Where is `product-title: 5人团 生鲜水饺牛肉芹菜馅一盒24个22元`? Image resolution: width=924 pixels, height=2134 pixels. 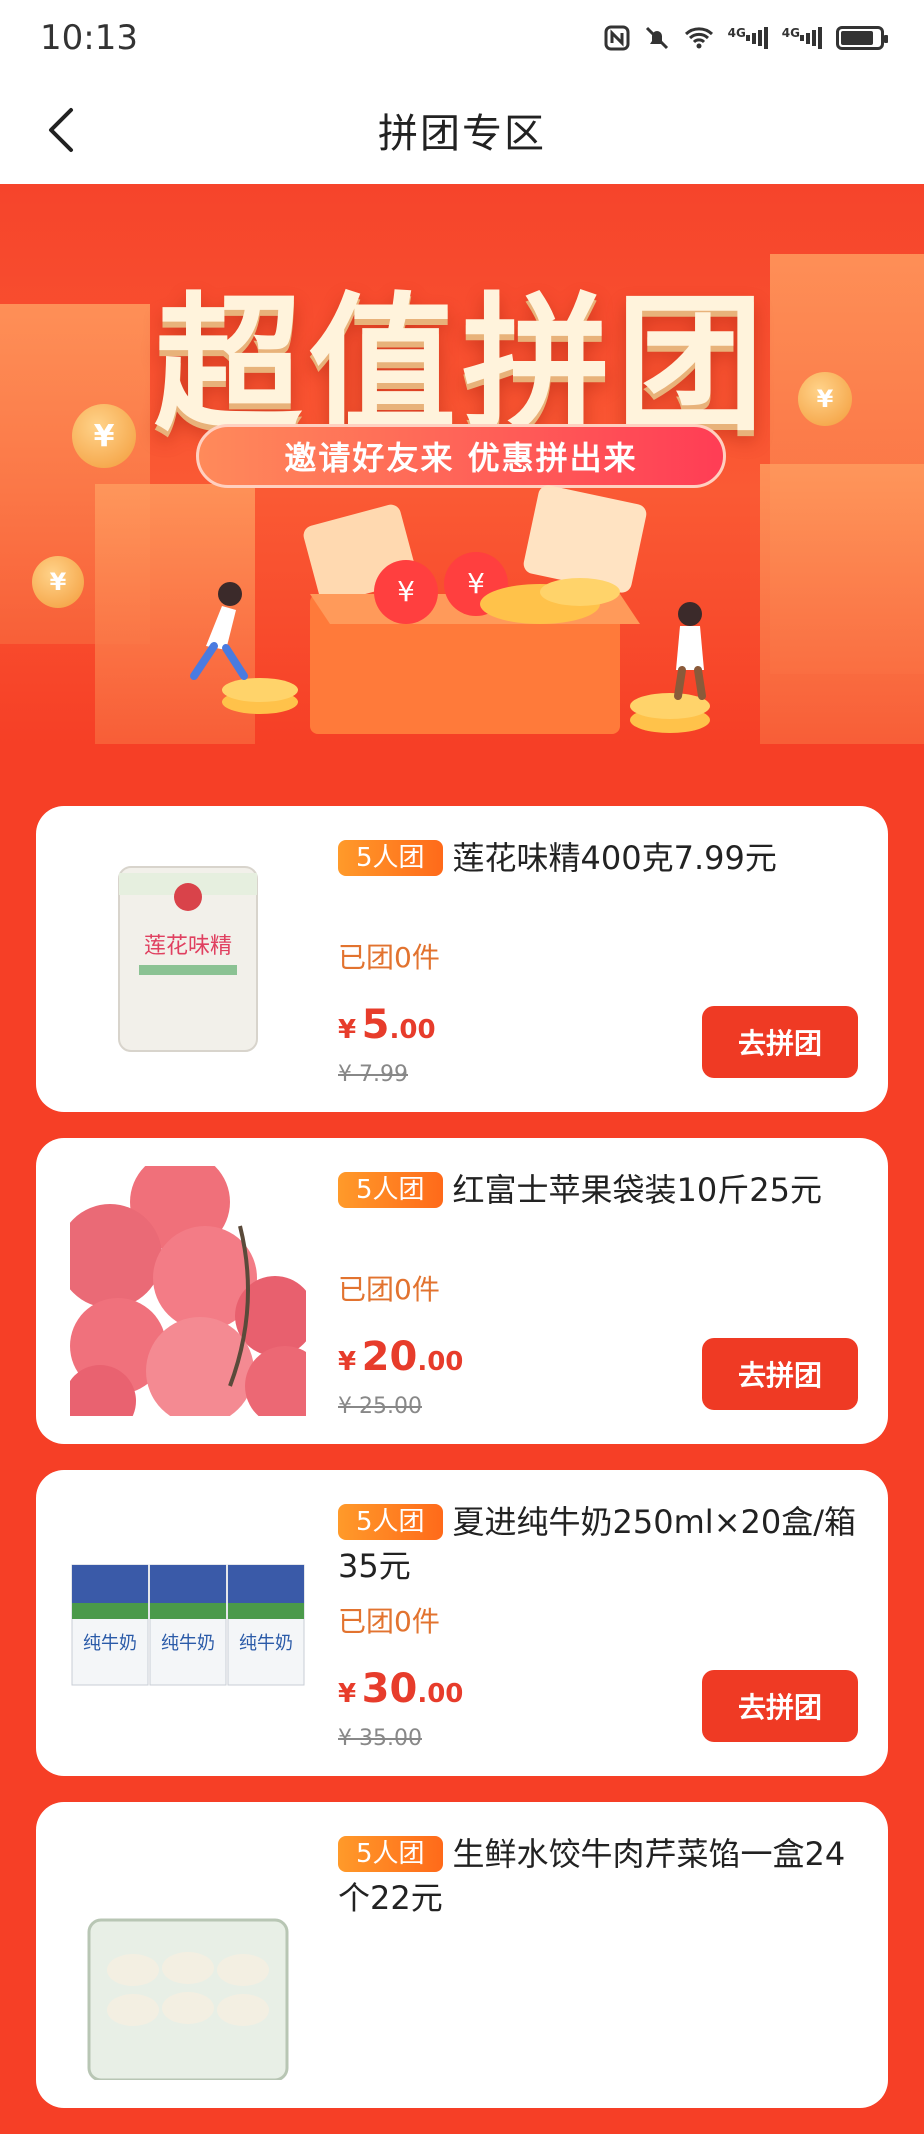 product-title: 5人团 生鲜水饺牛肉芹菜馅一盒24个22元 is located at coordinates (598, 1876).